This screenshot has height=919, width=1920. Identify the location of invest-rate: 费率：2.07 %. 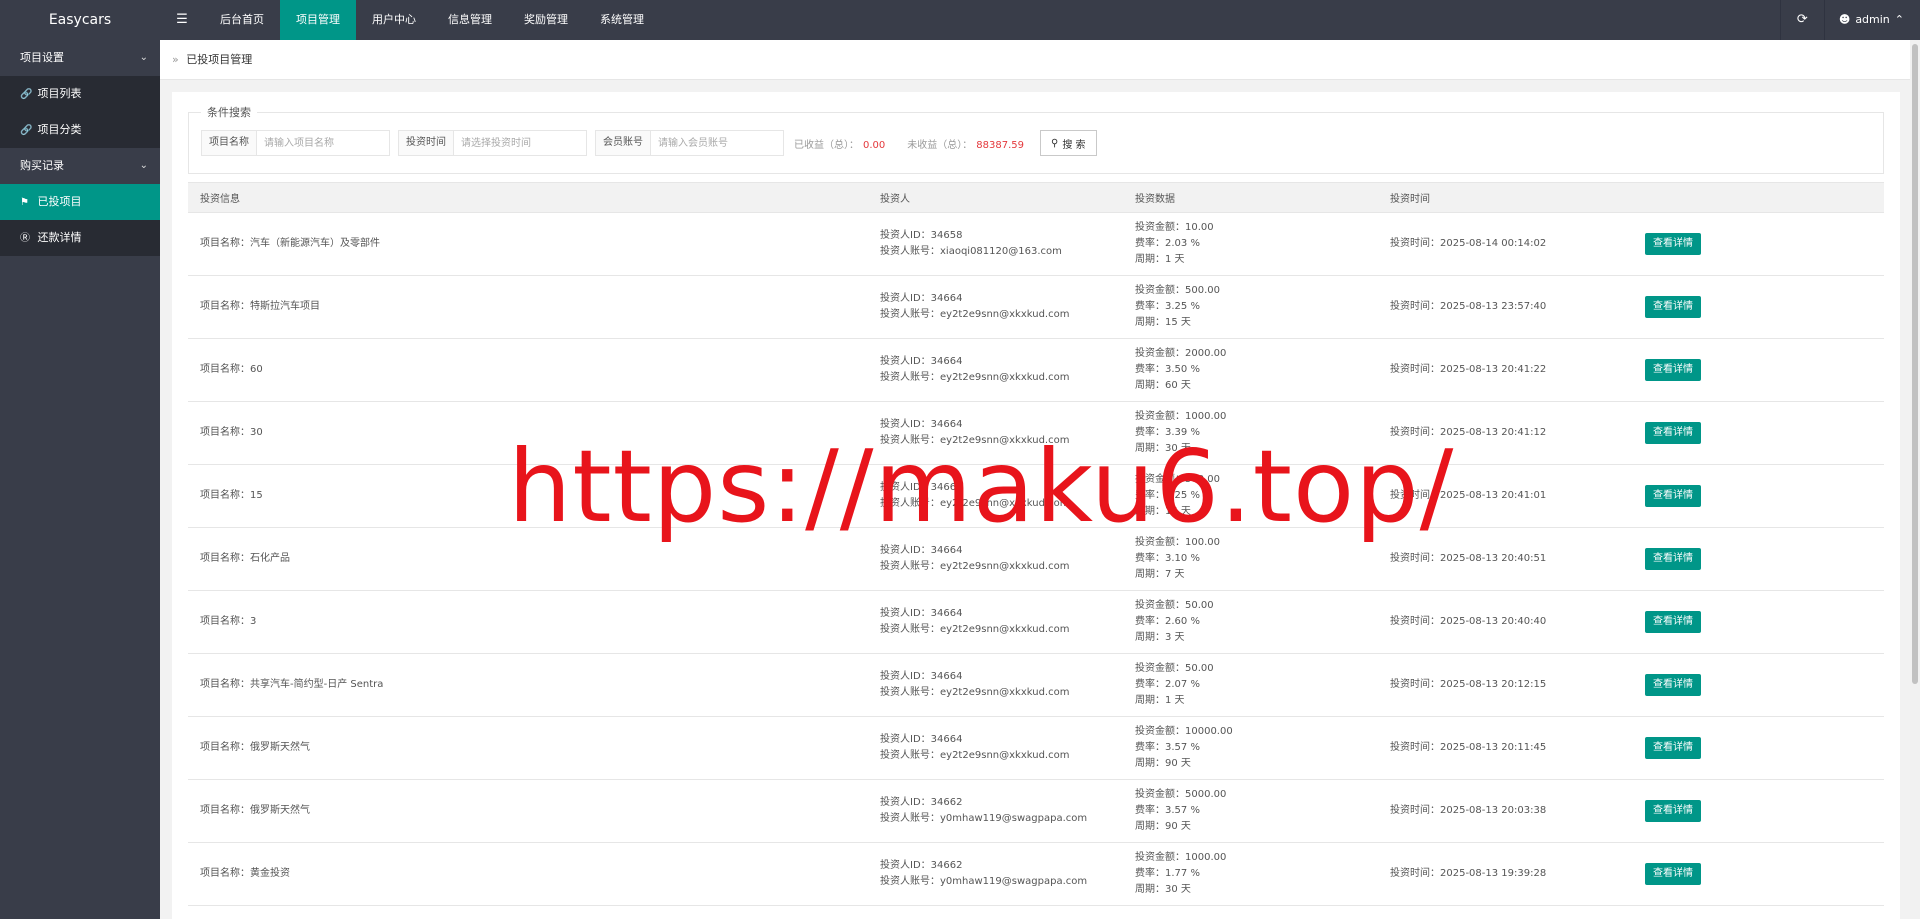
(1167, 684).